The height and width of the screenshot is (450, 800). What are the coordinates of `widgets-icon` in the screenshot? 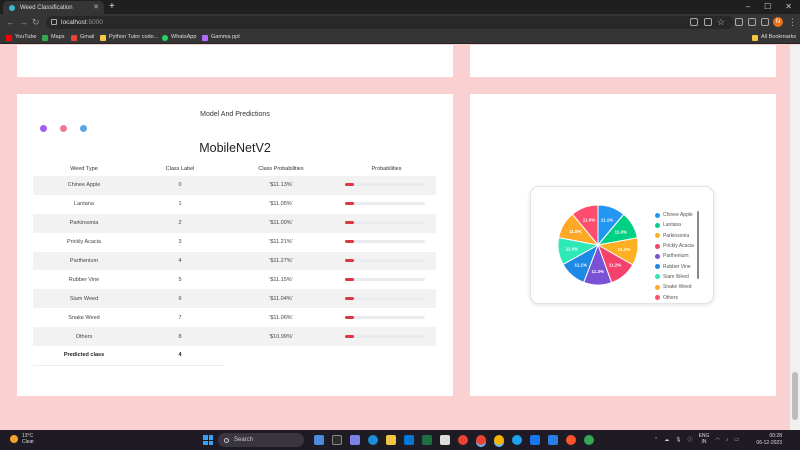 It's located at (337, 440).